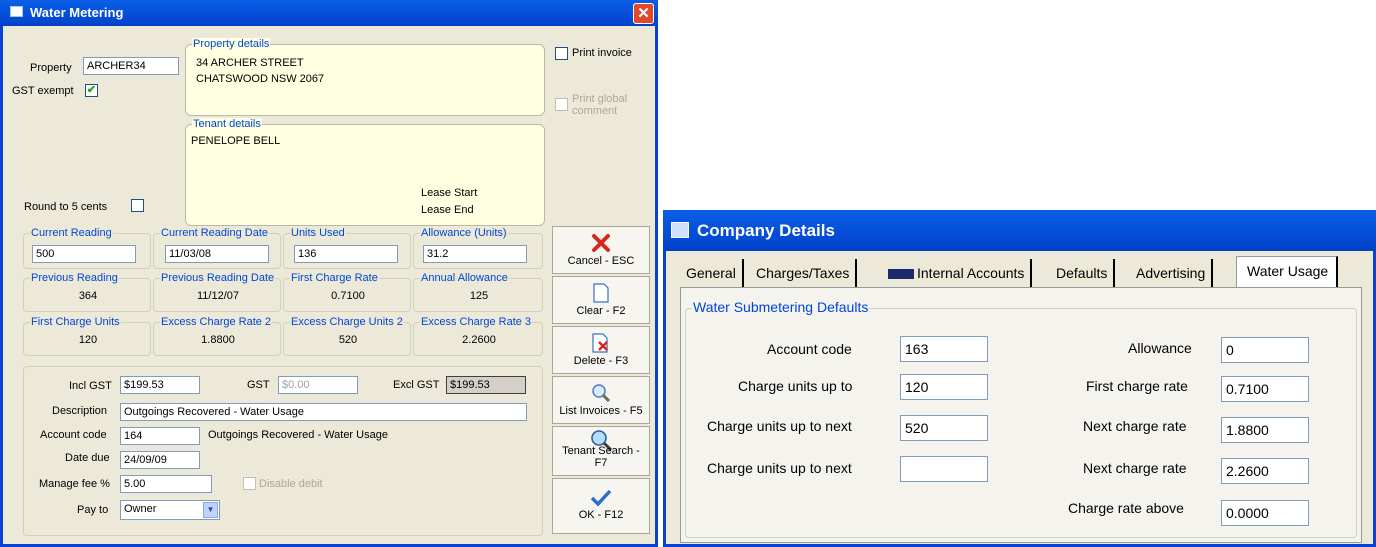  I want to click on previous-reading-group: Previous Reading 364, so click(87, 292).